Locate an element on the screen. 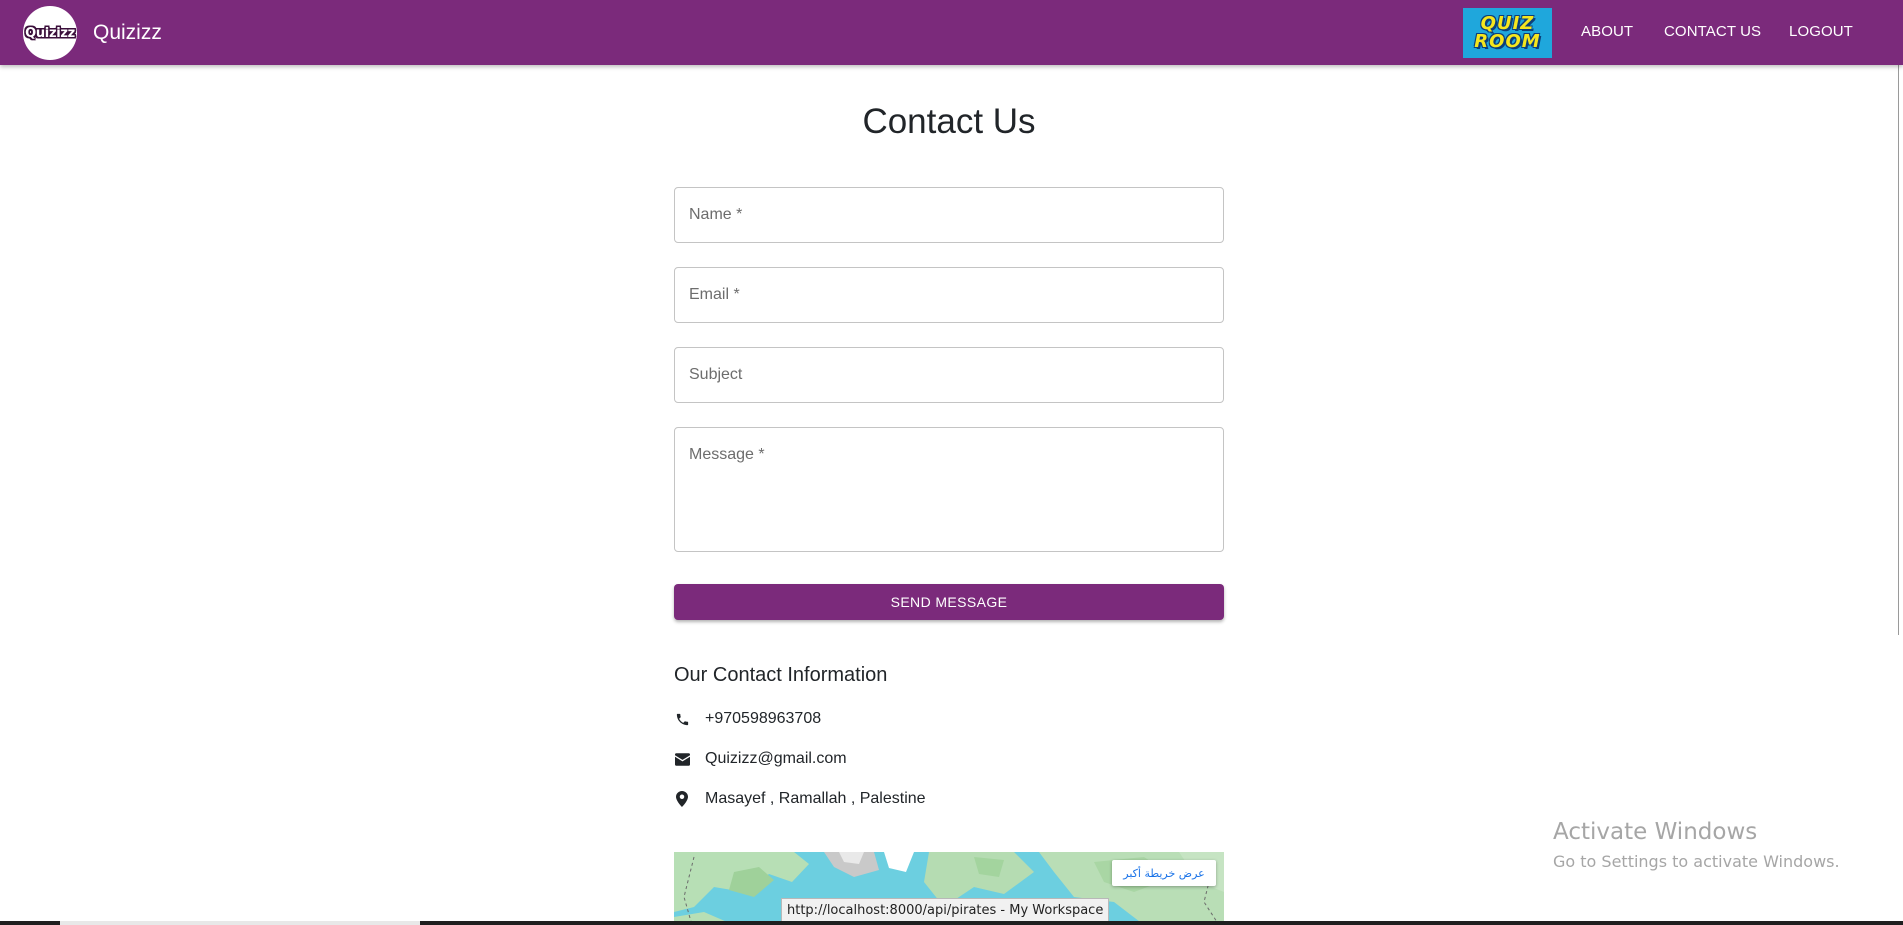  send-message-button: SEND MESSAGE is located at coordinates (949, 602).